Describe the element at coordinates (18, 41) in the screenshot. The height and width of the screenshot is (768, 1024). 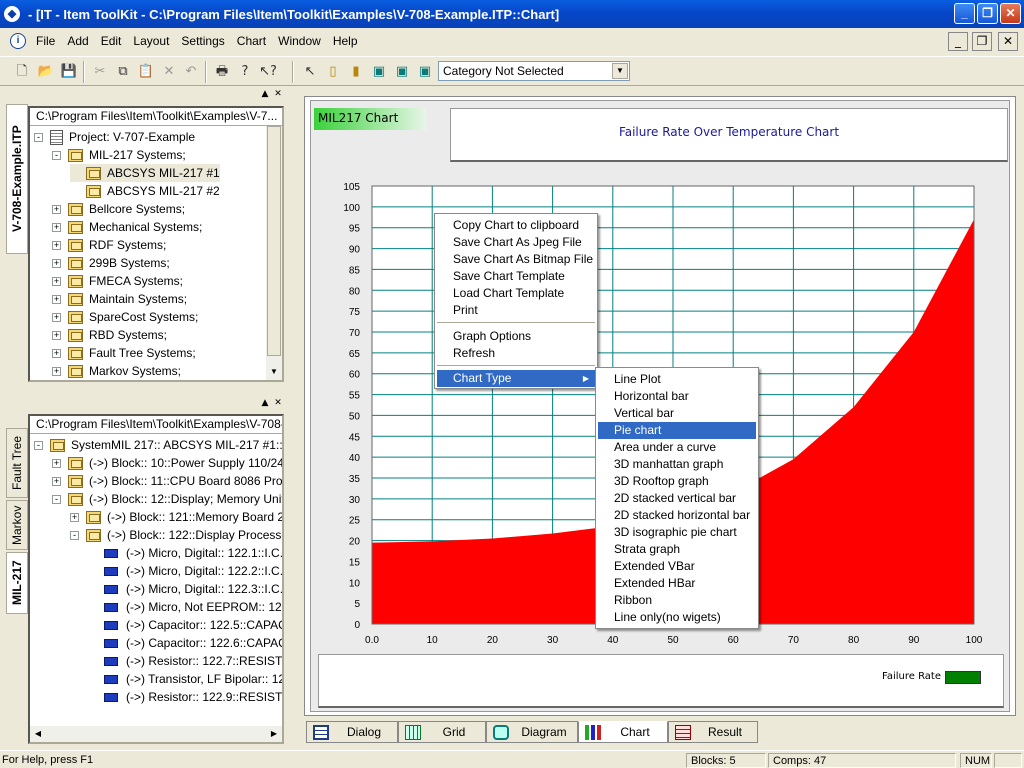
I see `document-icon: i` at that location.